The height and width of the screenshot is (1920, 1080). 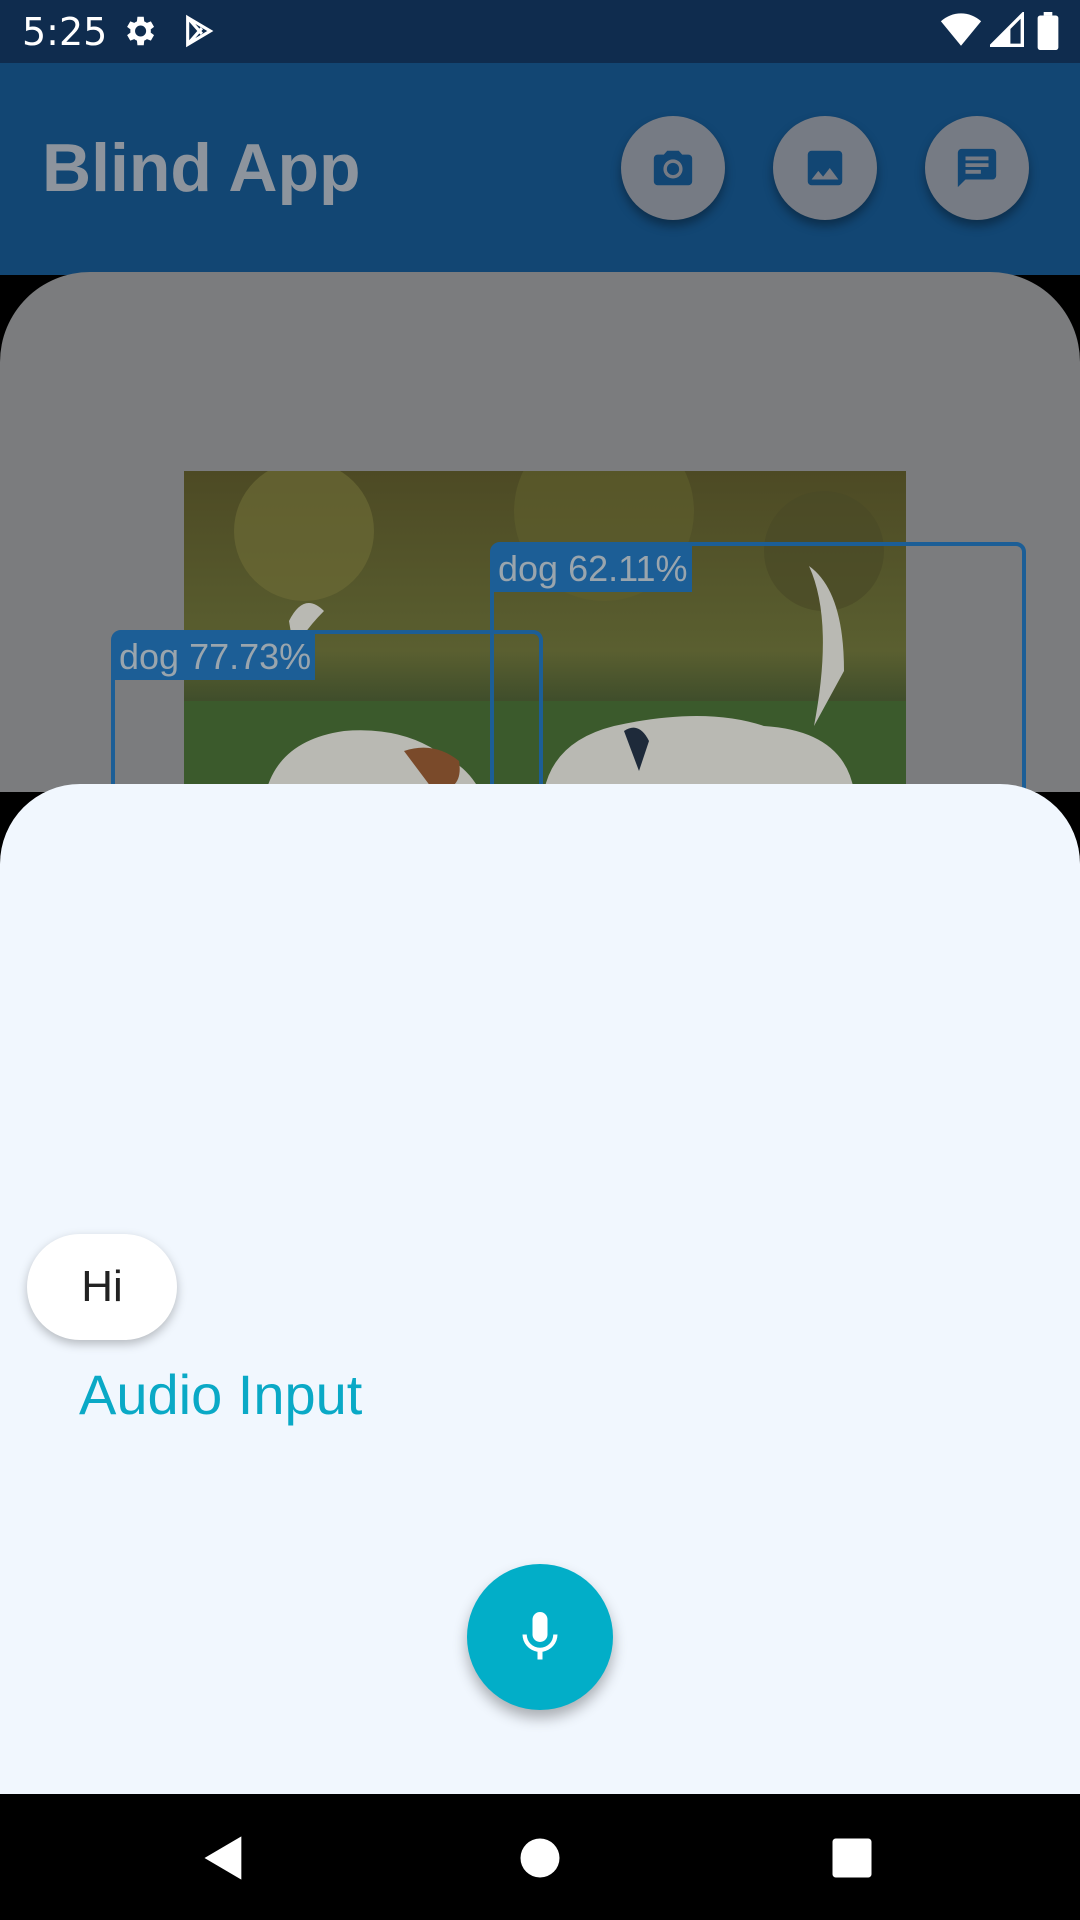 I want to click on back-icon, so click(x=224, y=1858).